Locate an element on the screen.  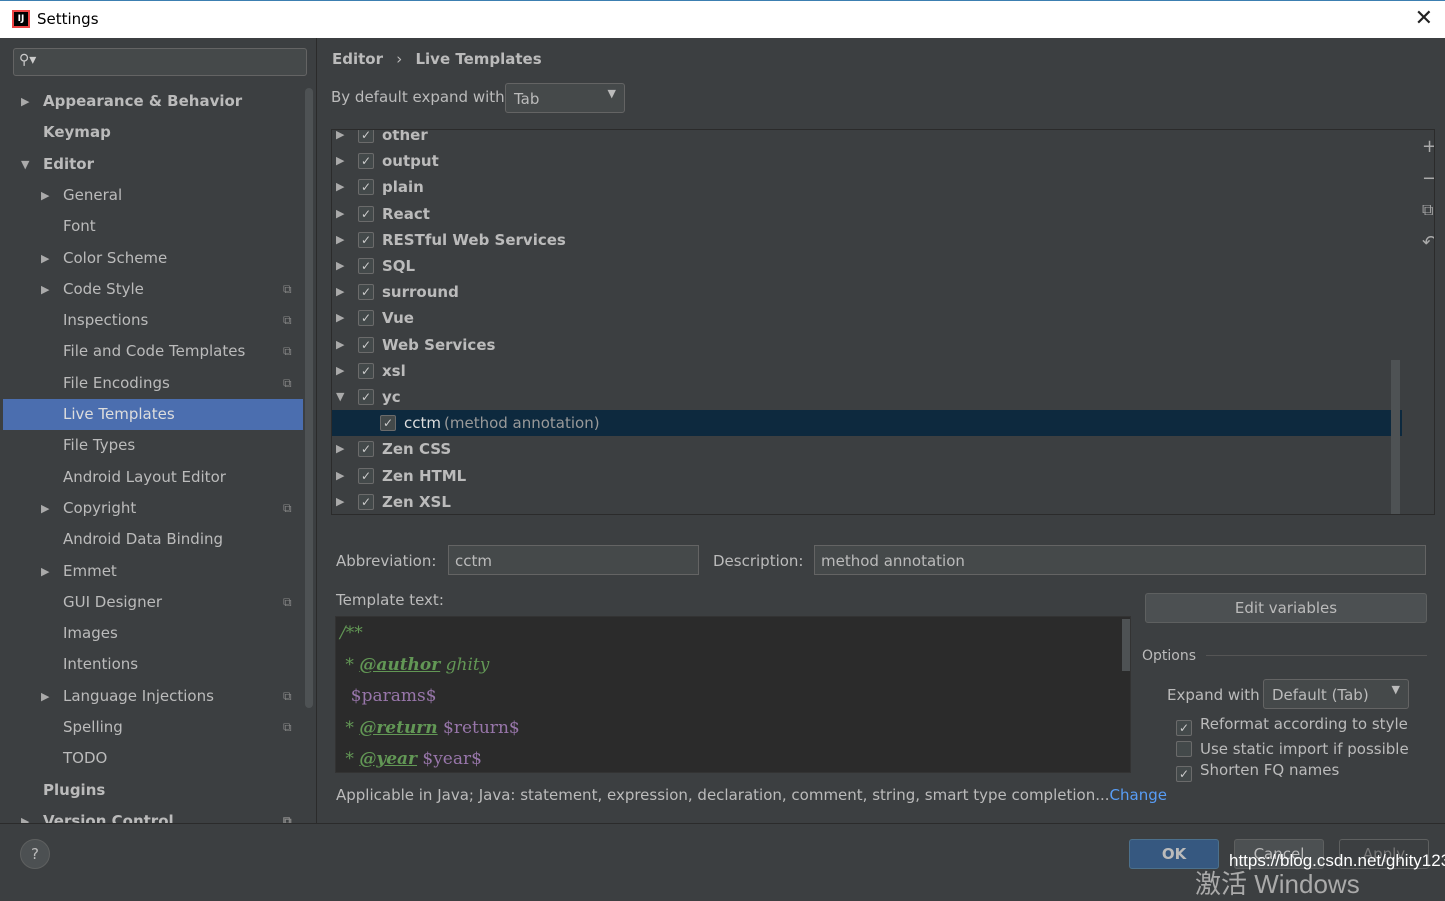
change-link: Change is located at coordinates (1138, 795).